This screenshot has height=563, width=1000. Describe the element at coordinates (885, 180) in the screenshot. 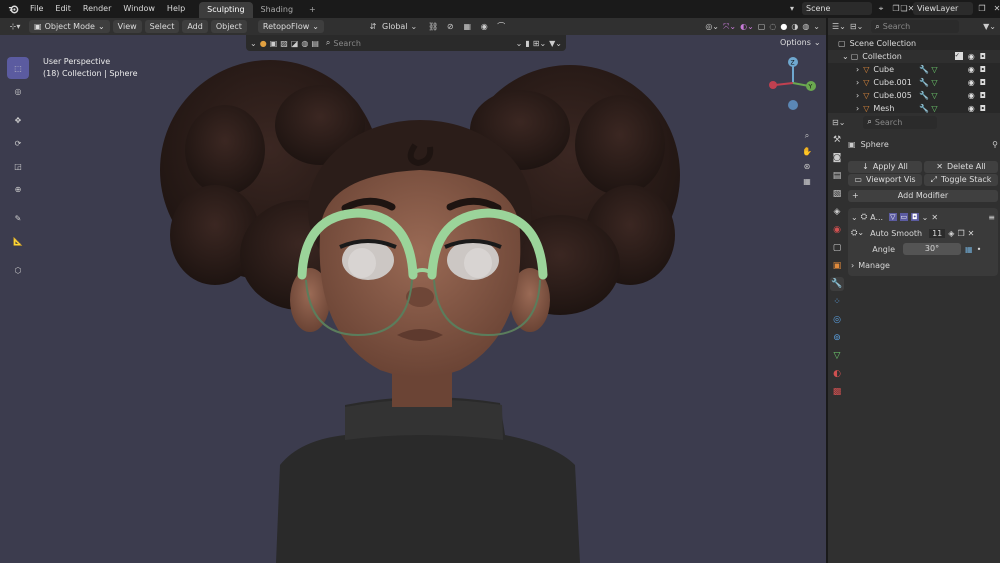

I see `viewport-vis-button: ▭ Viewport Vis` at that location.